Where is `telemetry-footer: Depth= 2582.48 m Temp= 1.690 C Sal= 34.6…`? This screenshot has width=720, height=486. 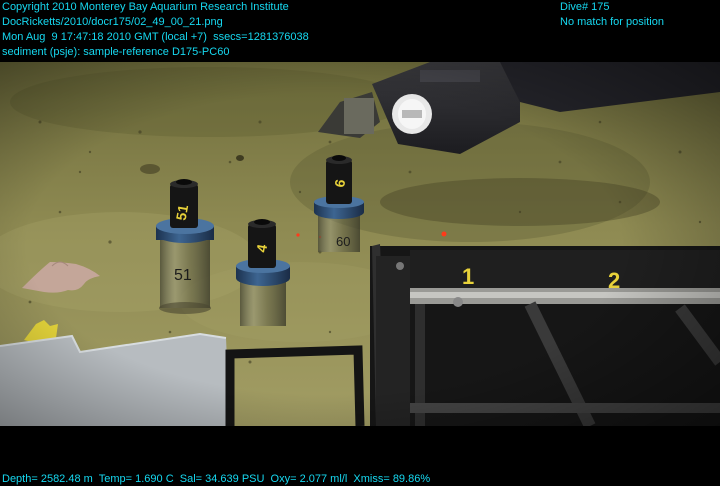 telemetry-footer: Depth= 2582.48 m Temp= 1.690 C Sal= 34.6… is located at coordinates (216, 479).